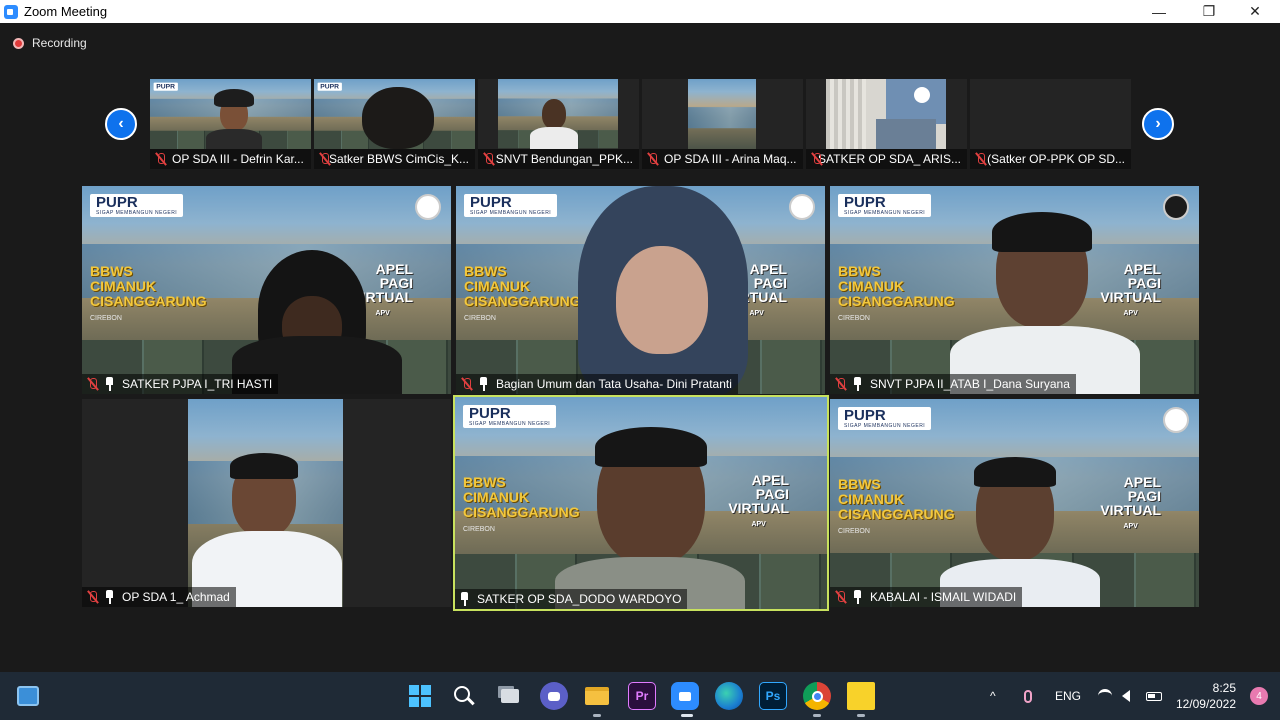 This screenshot has height=720, width=1280. What do you see at coordinates (554, 696) in the screenshot?
I see `teams-chat-icon` at bounding box center [554, 696].